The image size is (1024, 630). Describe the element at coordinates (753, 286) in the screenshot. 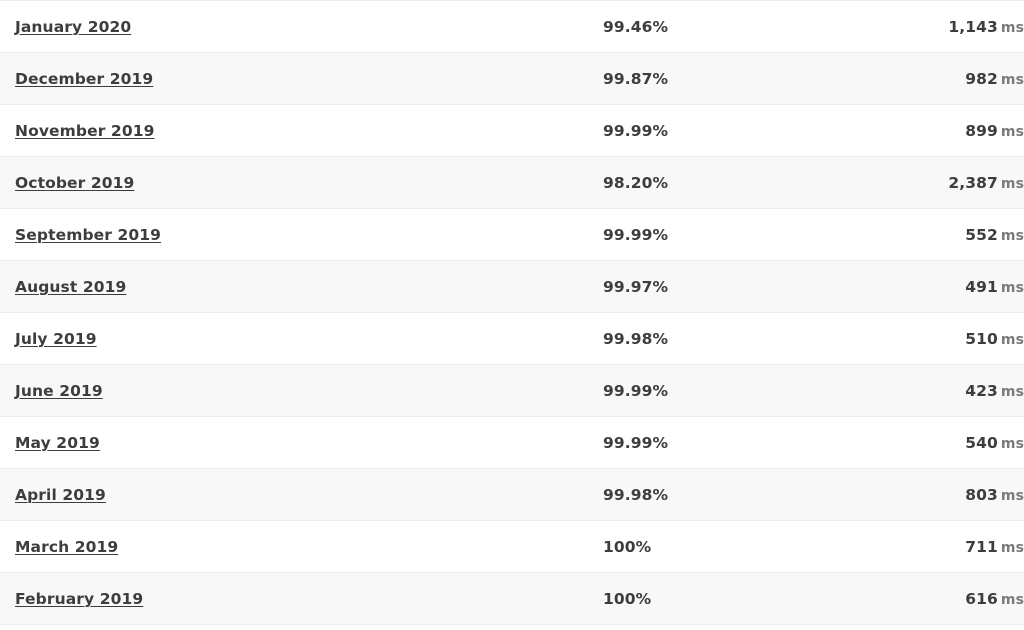

I see `uptime-cell: 99.97%` at that location.